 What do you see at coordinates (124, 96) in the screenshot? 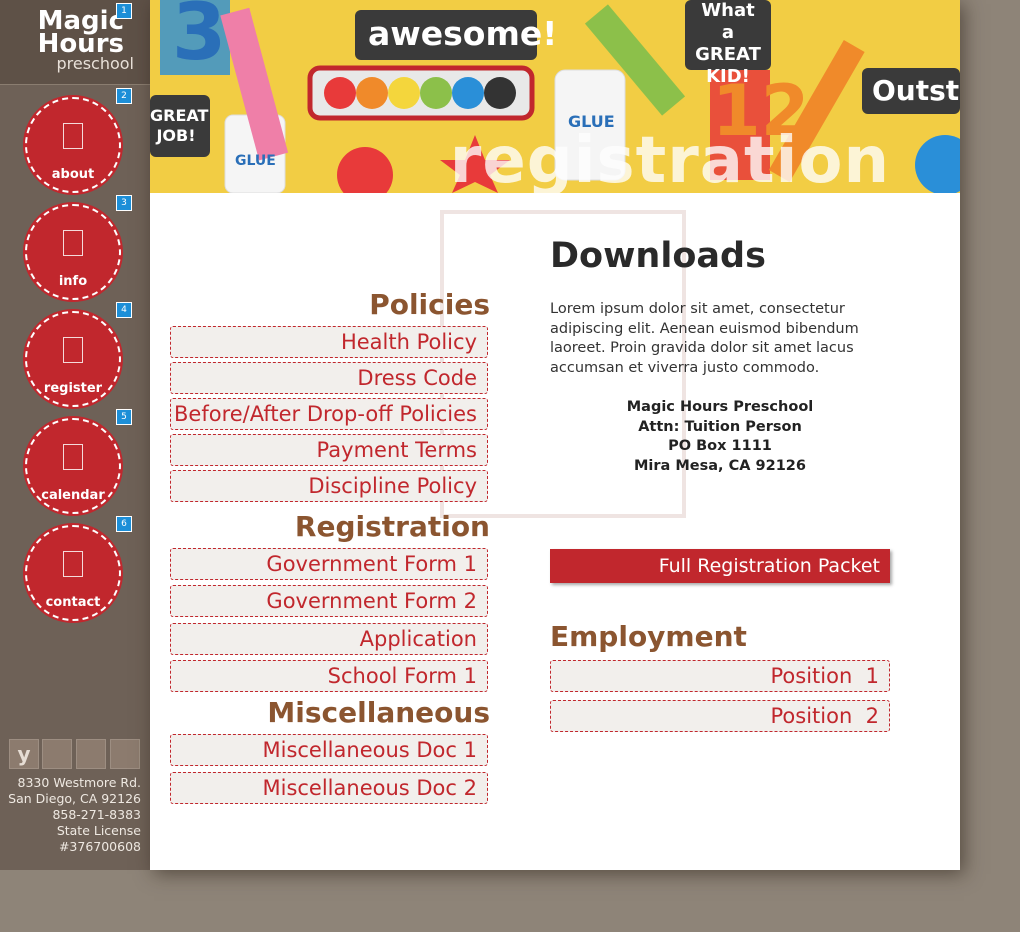
I see `nav-badge-2: 2` at bounding box center [124, 96].